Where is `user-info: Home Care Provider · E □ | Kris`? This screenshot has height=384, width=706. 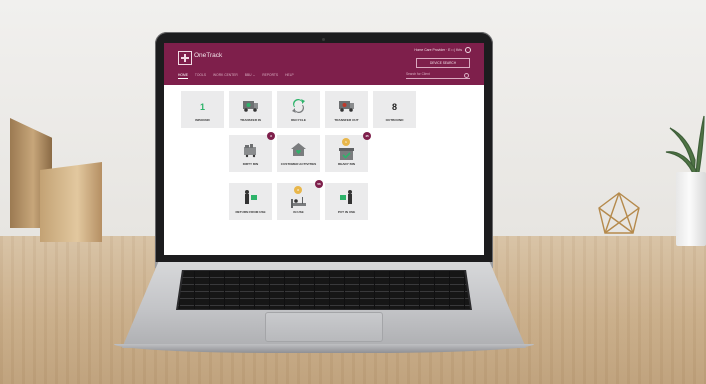 user-info: Home Care Provider · E □ | Kris is located at coordinates (438, 50).